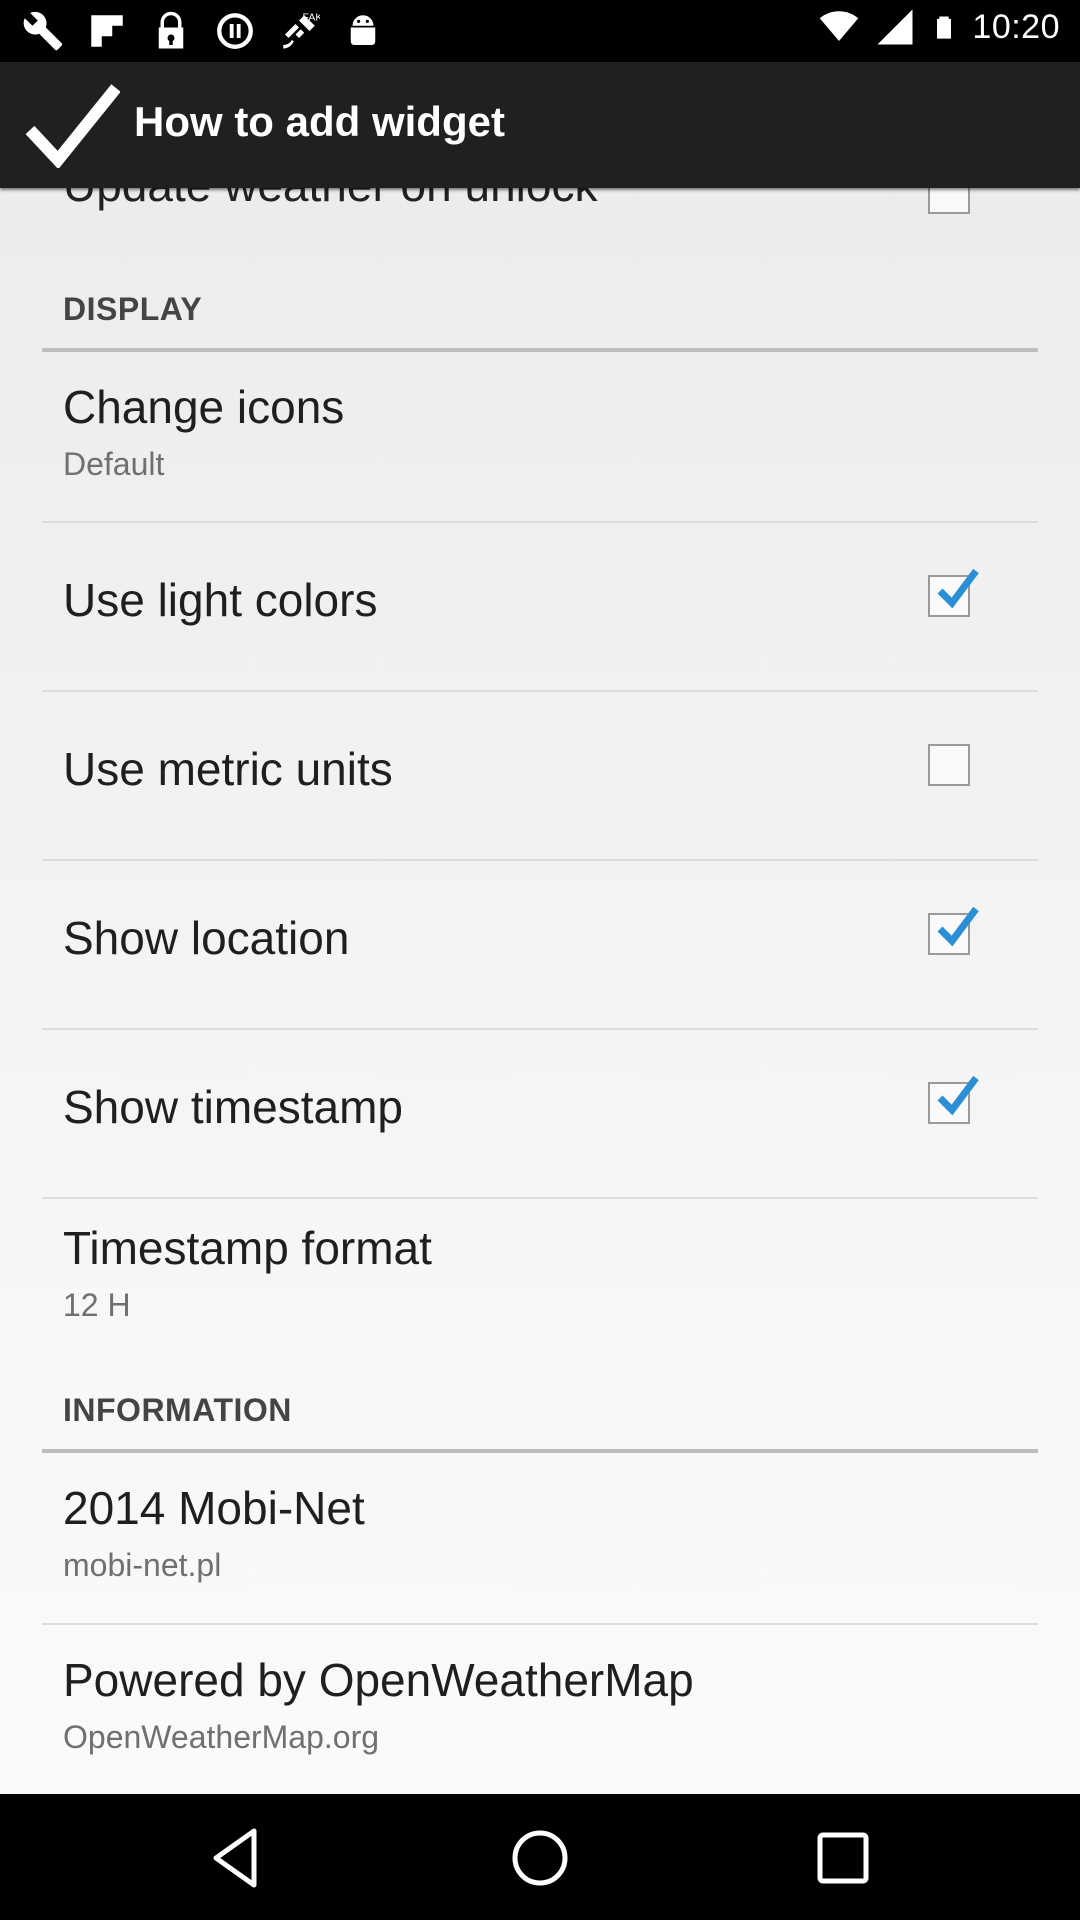 The width and height of the screenshot is (1080, 1920). What do you see at coordinates (949, 201) in the screenshot?
I see `checkbox-update-weather` at bounding box center [949, 201].